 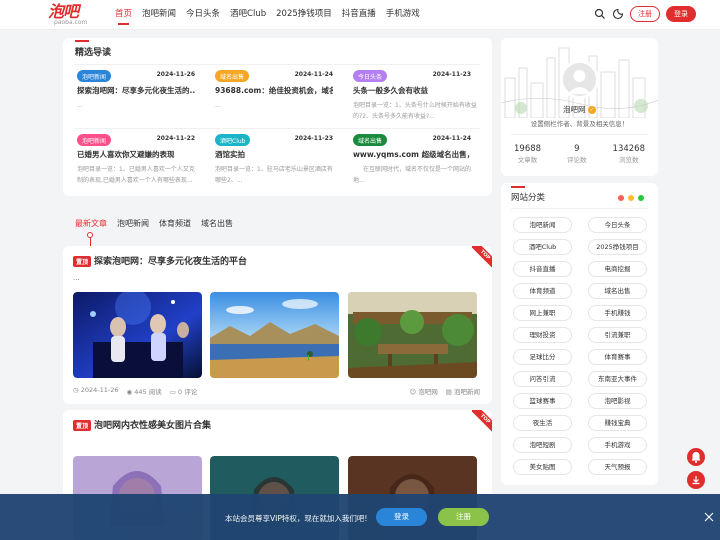 I want to click on category-item: 东南亚大事件, so click(x=617, y=379).